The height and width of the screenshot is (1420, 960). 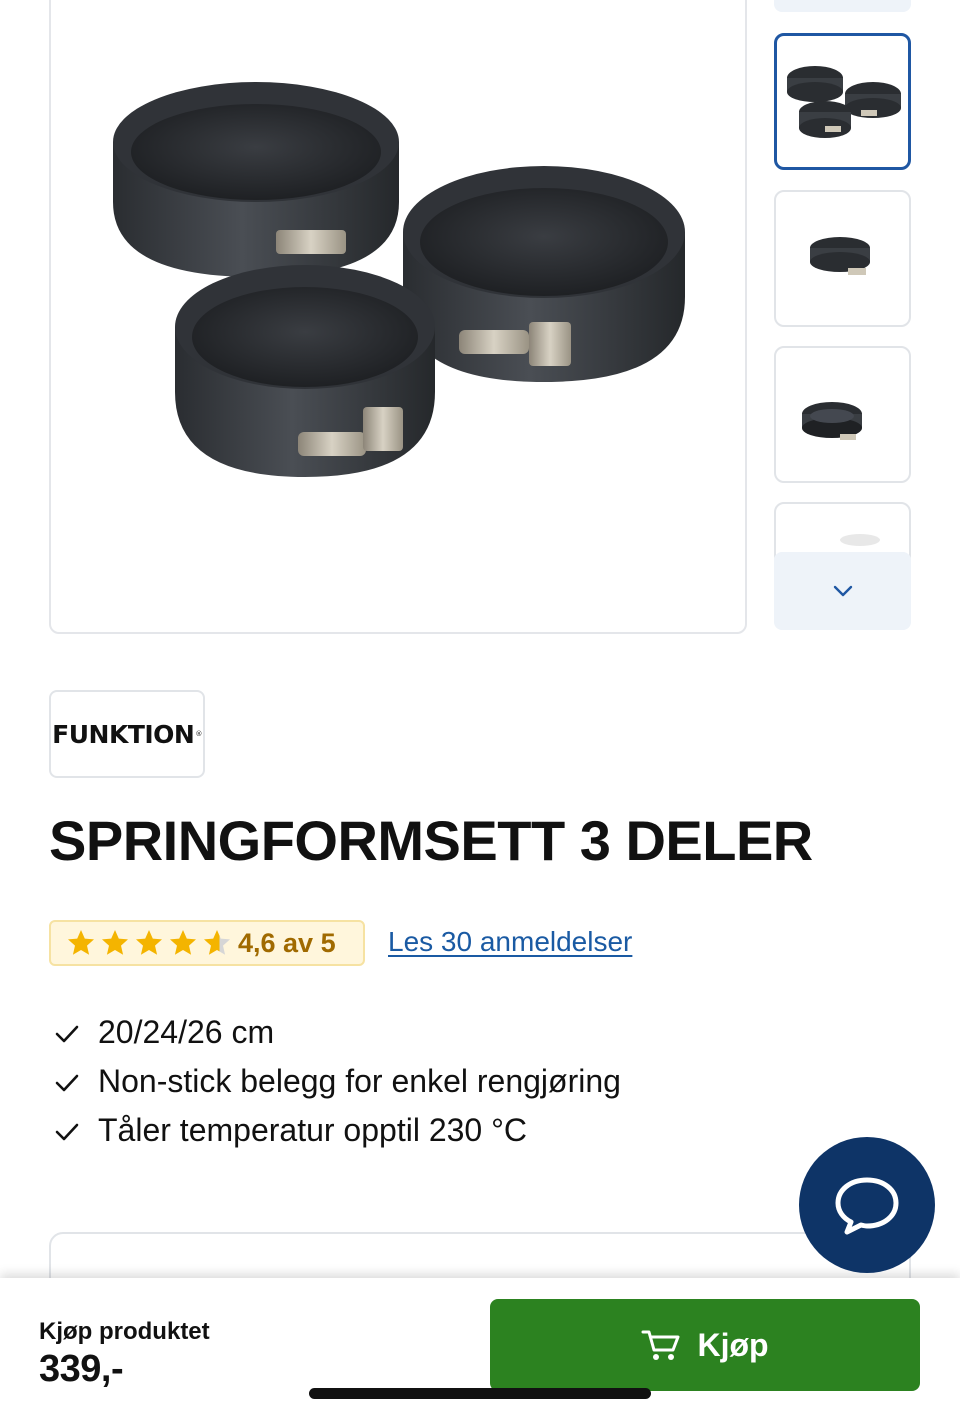 I want to click on brand-name: FUNKTION, so click(x=123, y=734).